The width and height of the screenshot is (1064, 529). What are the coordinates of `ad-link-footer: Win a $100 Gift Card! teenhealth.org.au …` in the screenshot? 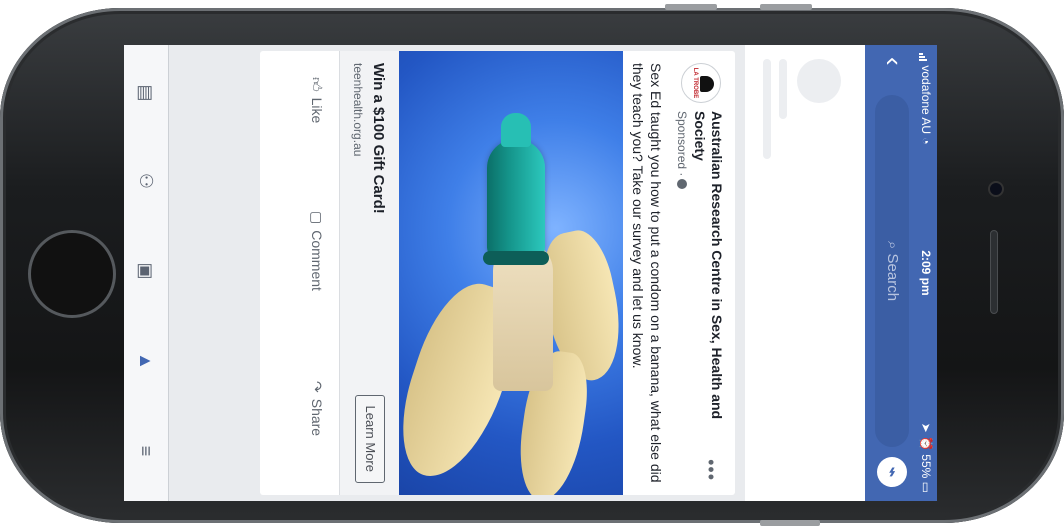 It's located at (369, 273).